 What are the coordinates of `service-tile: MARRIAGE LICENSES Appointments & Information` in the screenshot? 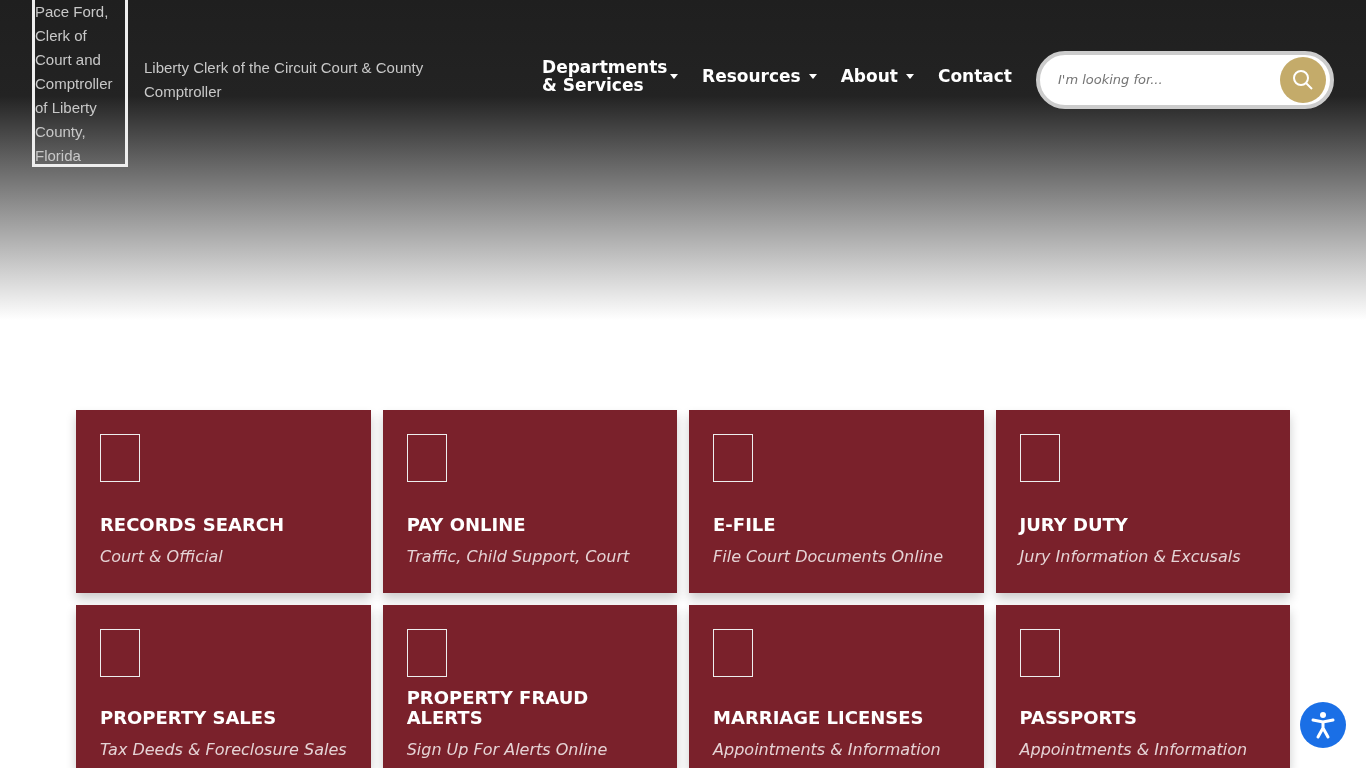 It's located at (836, 686).